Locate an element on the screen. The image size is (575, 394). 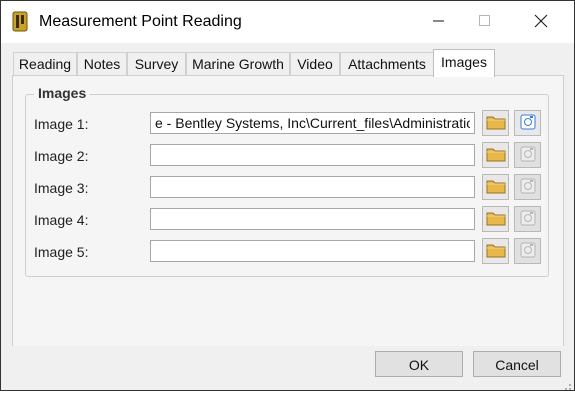
tab-marine-growth: Marine Growth is located at coordinates (238, 64).